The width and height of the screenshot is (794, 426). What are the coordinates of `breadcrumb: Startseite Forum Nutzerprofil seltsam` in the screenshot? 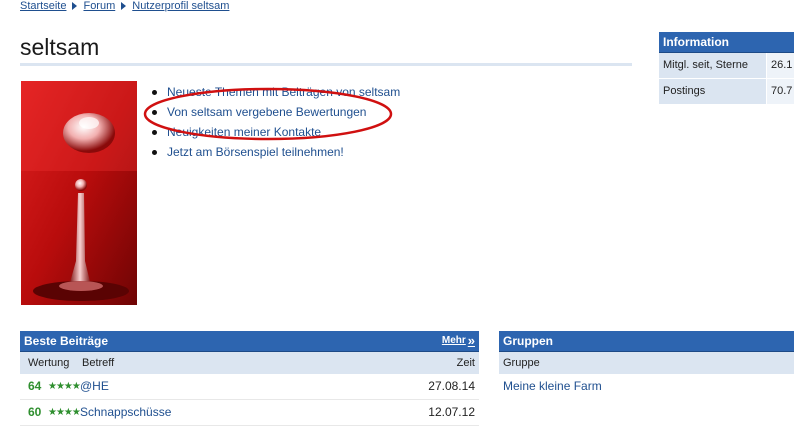 It's located at (124, 6).